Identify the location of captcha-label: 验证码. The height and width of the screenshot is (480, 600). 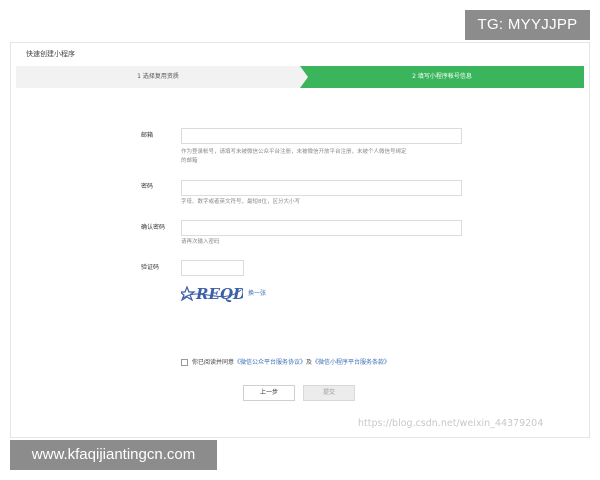
(150, 267).